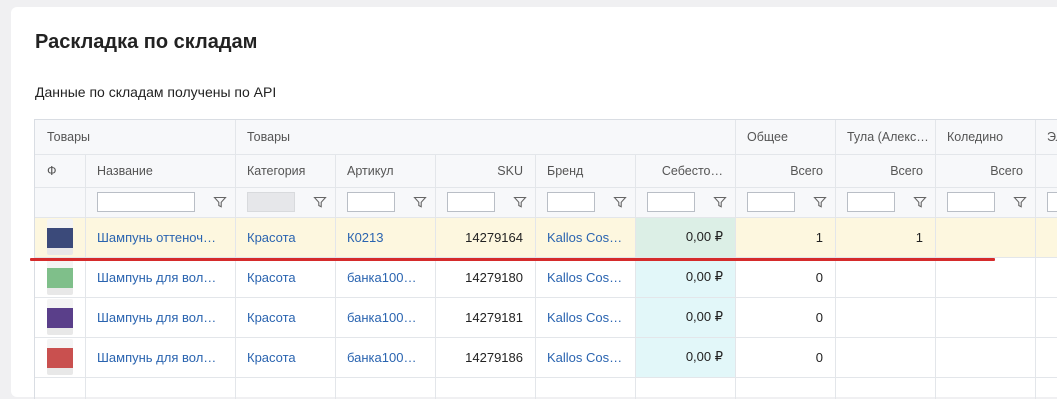 The height and width of the screenshot is (399, 1057). Describe the element at coordinates (785, 170) in the screenshot. I see `col-header-total-all: Всего` at that location.